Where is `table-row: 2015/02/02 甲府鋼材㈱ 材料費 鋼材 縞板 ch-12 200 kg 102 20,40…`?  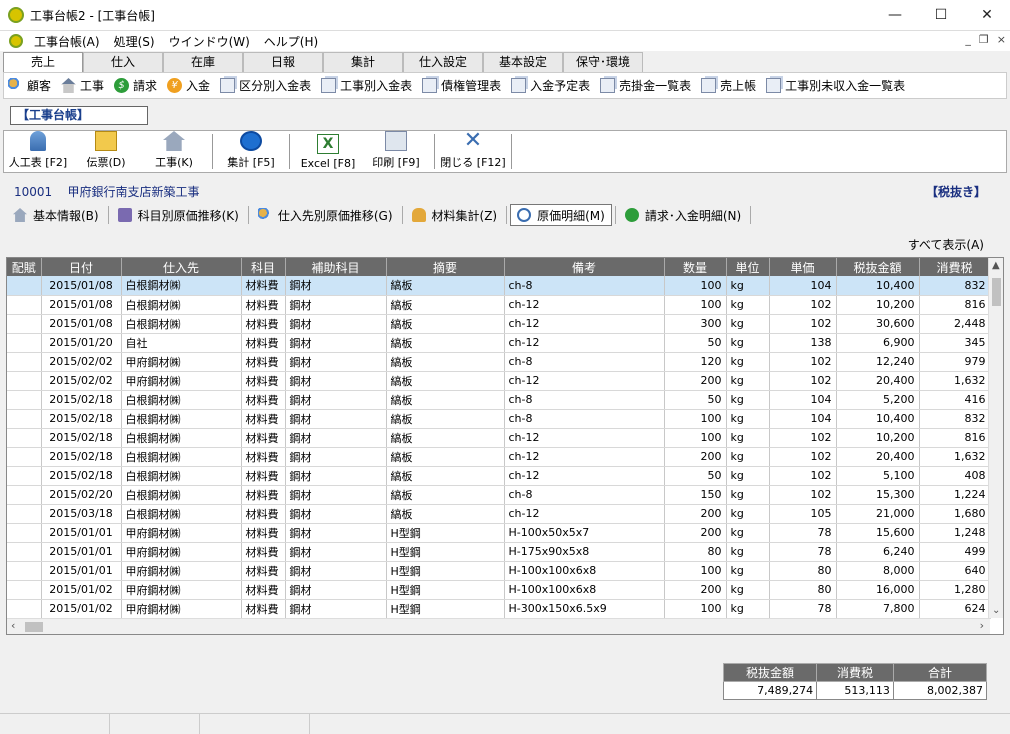
table-row: 2015/02/02 甲府鋼材㈱ 材料費 鋼材 縞板 ch-12 200 kg 102 20,40… is located at coordinates (499, 381).